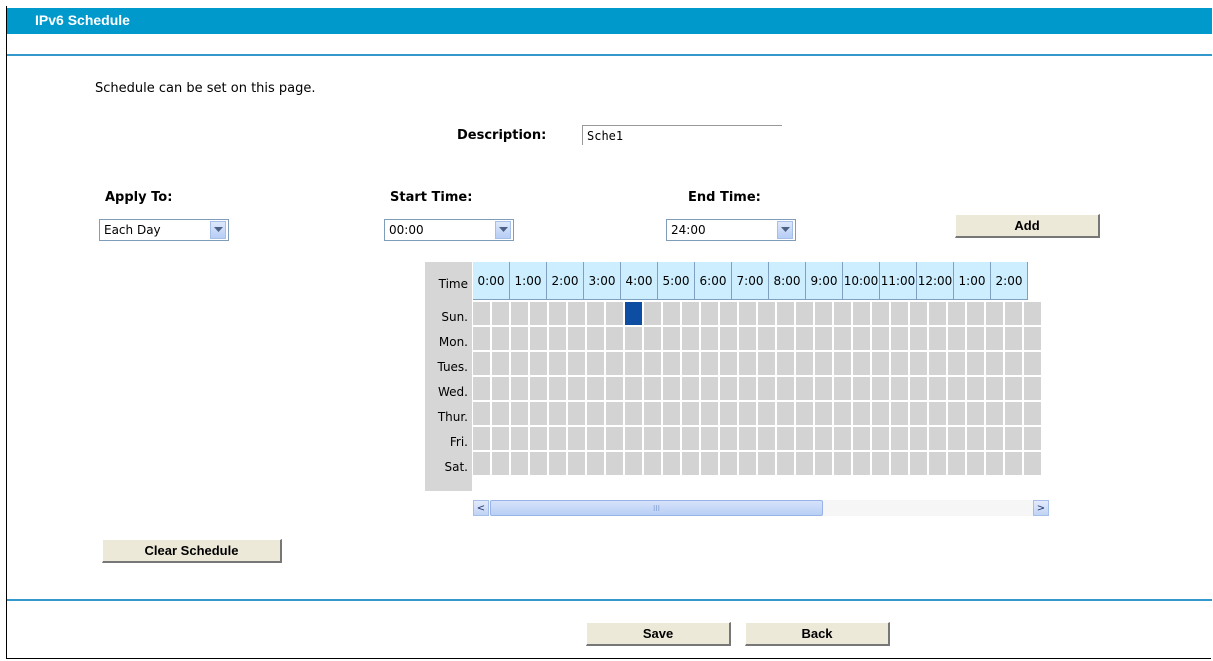  Describe the element at coordinates (633, 313) in the screenshot. I see `schedule-cell-selected` at that location.